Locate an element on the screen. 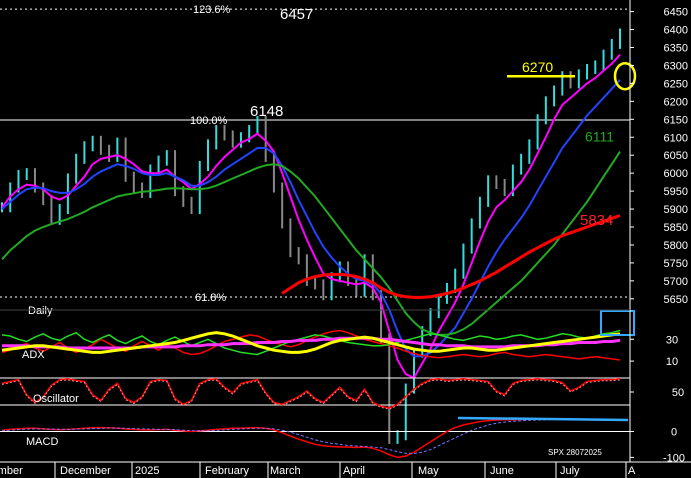  osc-label: Oscillator is located at coordinates (56, 399).